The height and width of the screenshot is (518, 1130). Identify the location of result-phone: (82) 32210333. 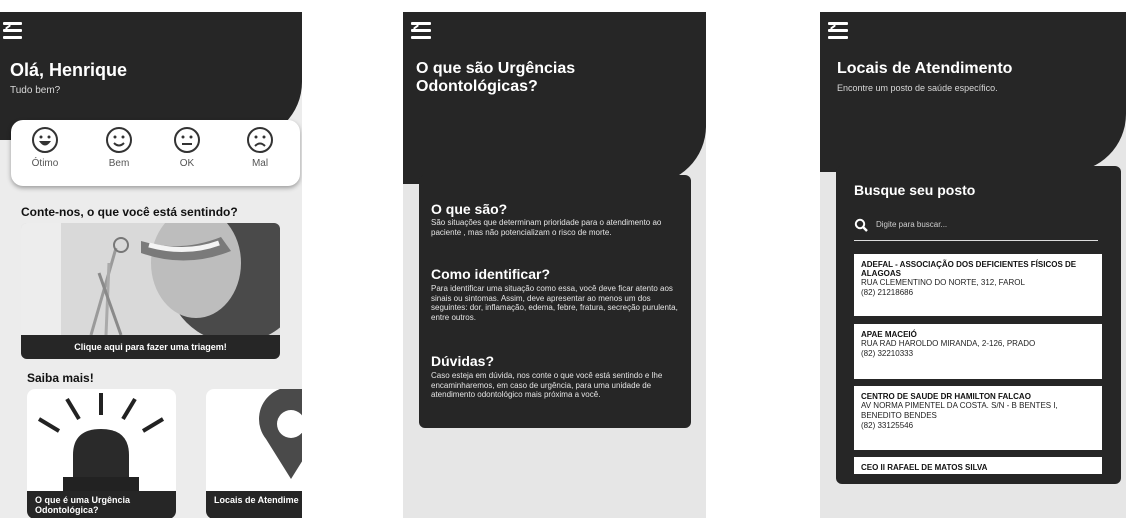
(887, 353).